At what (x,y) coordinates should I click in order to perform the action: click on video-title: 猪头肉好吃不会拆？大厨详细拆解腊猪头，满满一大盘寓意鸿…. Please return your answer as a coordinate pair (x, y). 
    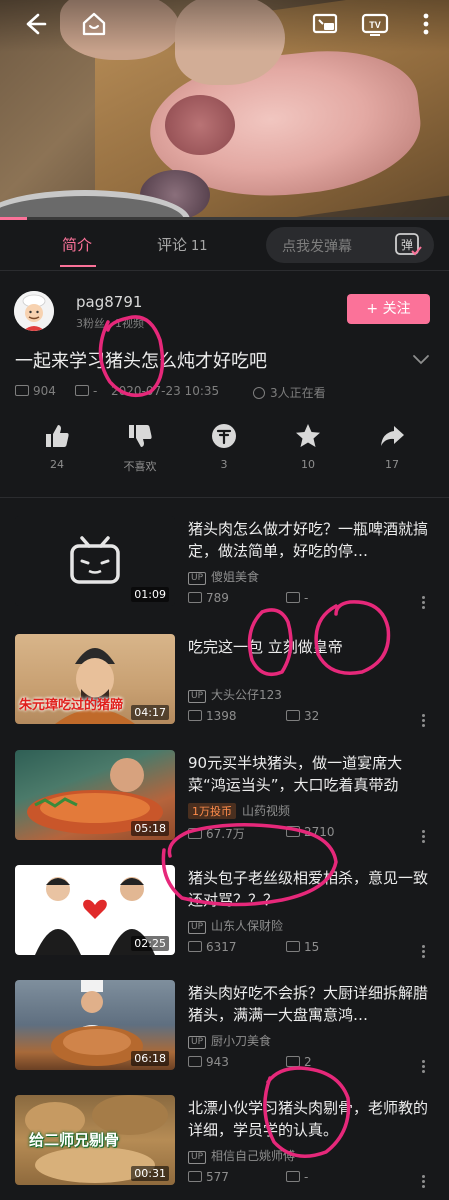
    Looking at the image, I should click on (312, 1004).